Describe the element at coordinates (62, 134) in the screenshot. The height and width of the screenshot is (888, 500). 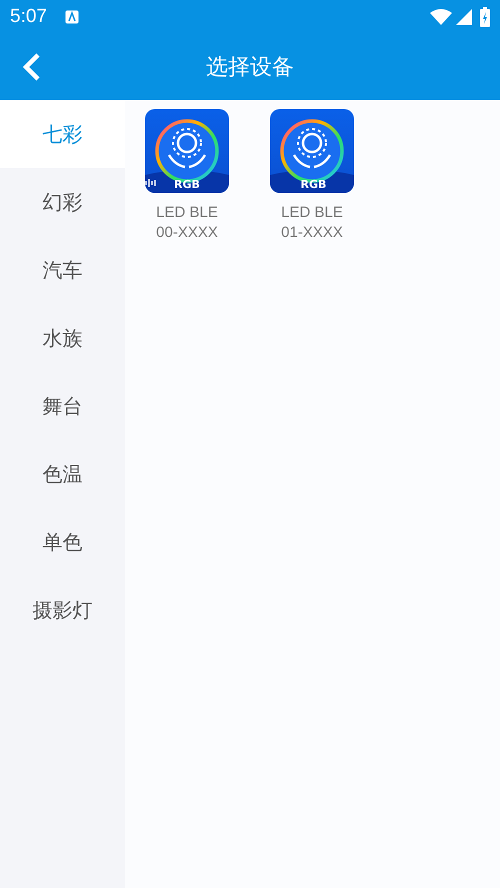
I see `category-tab: 七彩` at that location.